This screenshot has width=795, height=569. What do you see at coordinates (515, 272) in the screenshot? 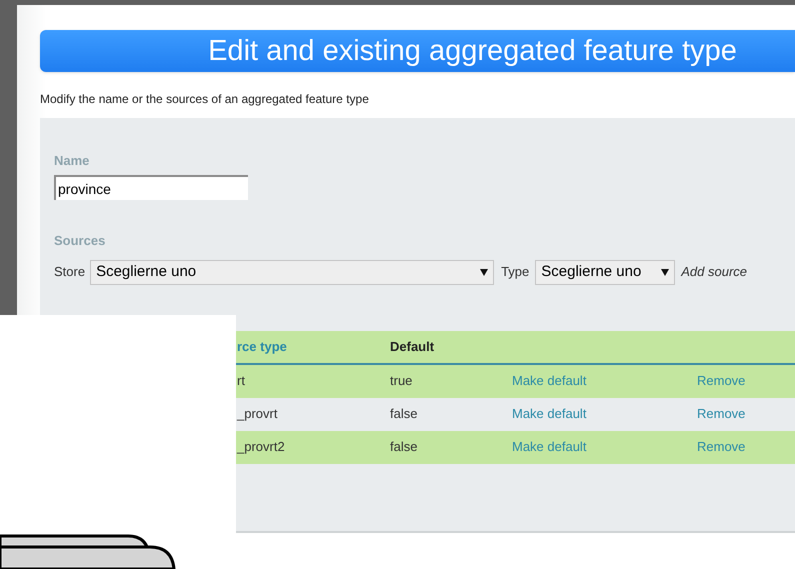
I see `type-label: Type` at bounding box center [515, 272].